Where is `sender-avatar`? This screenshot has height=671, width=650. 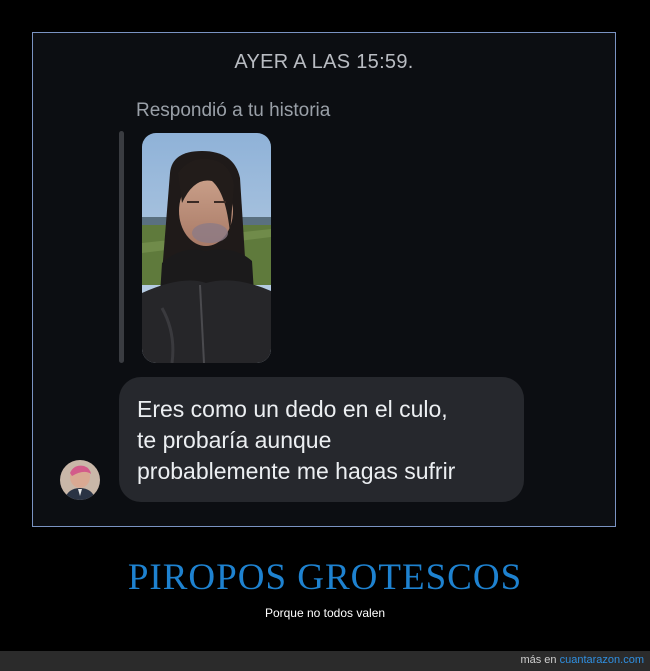
sender-avatar is located at coordinates (80, 480).